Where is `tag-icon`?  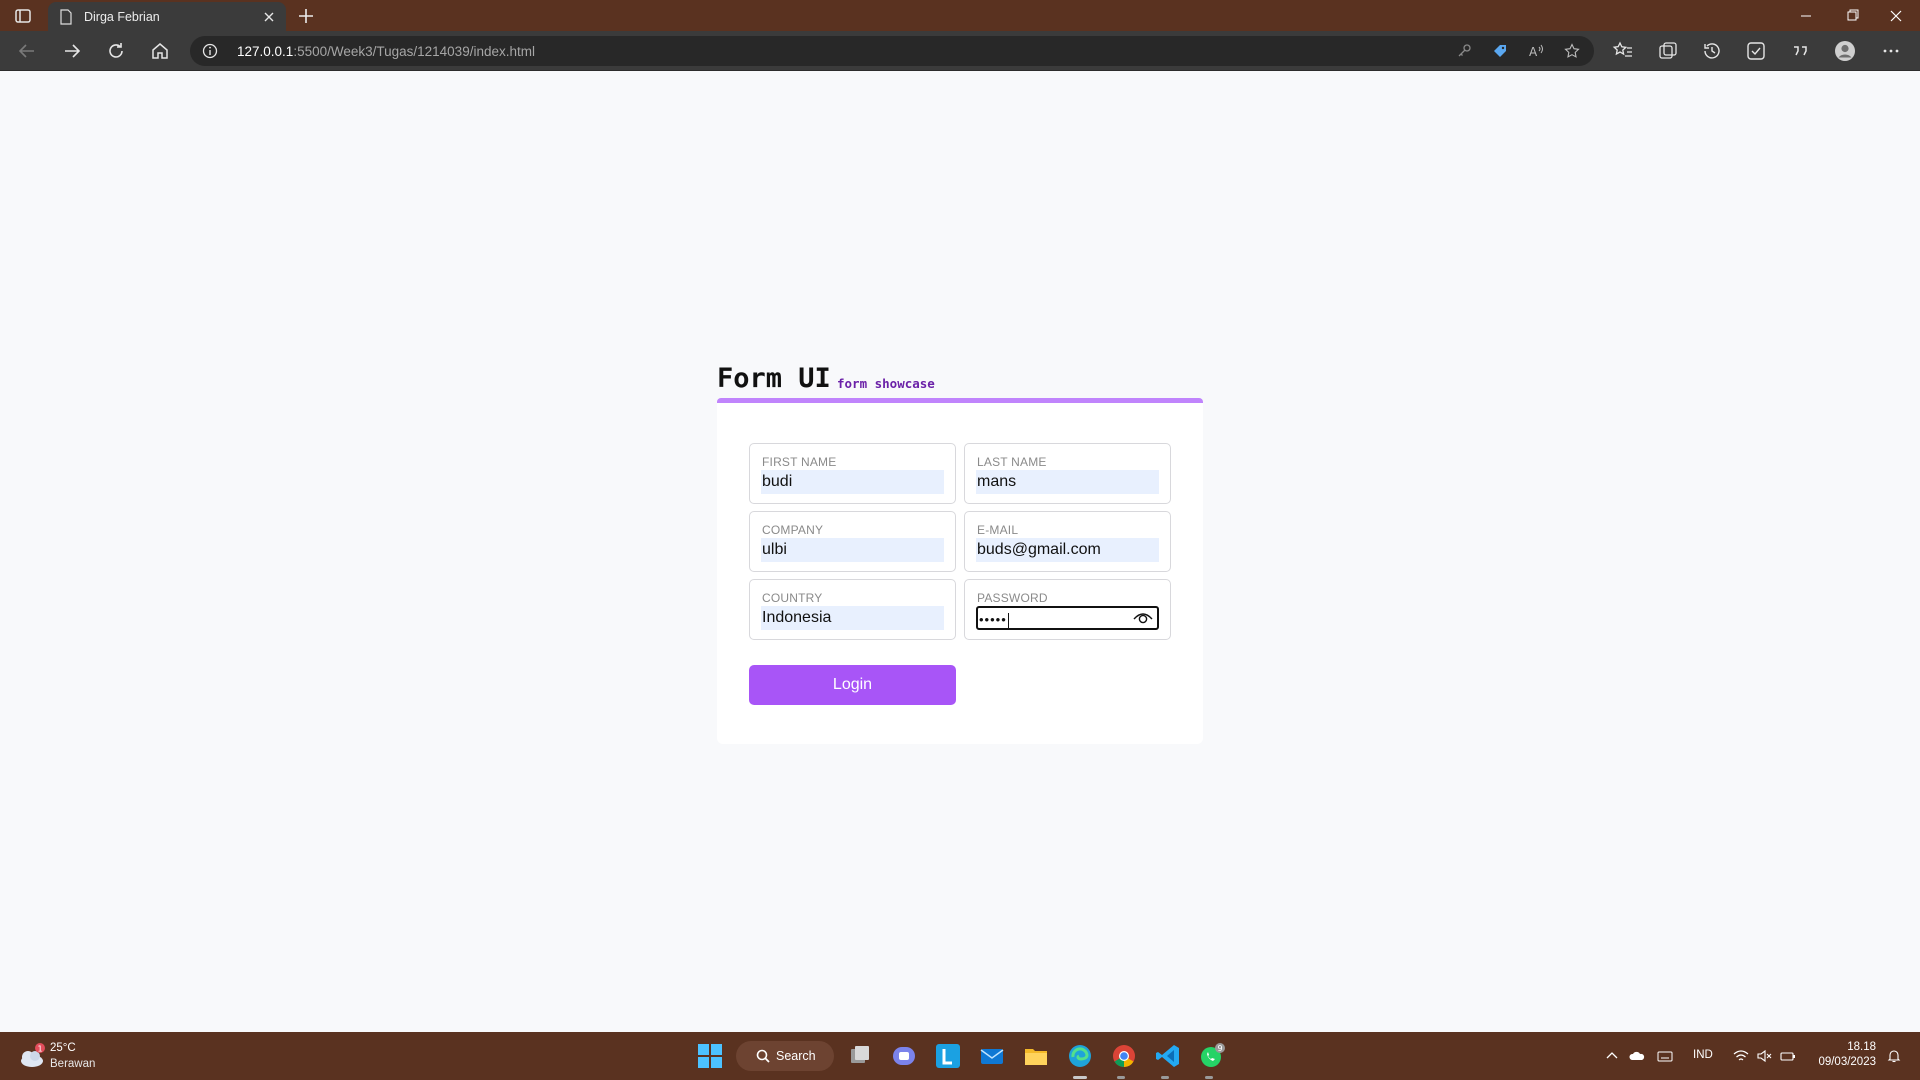 tag-icon is located at coordinates (1500, 51).